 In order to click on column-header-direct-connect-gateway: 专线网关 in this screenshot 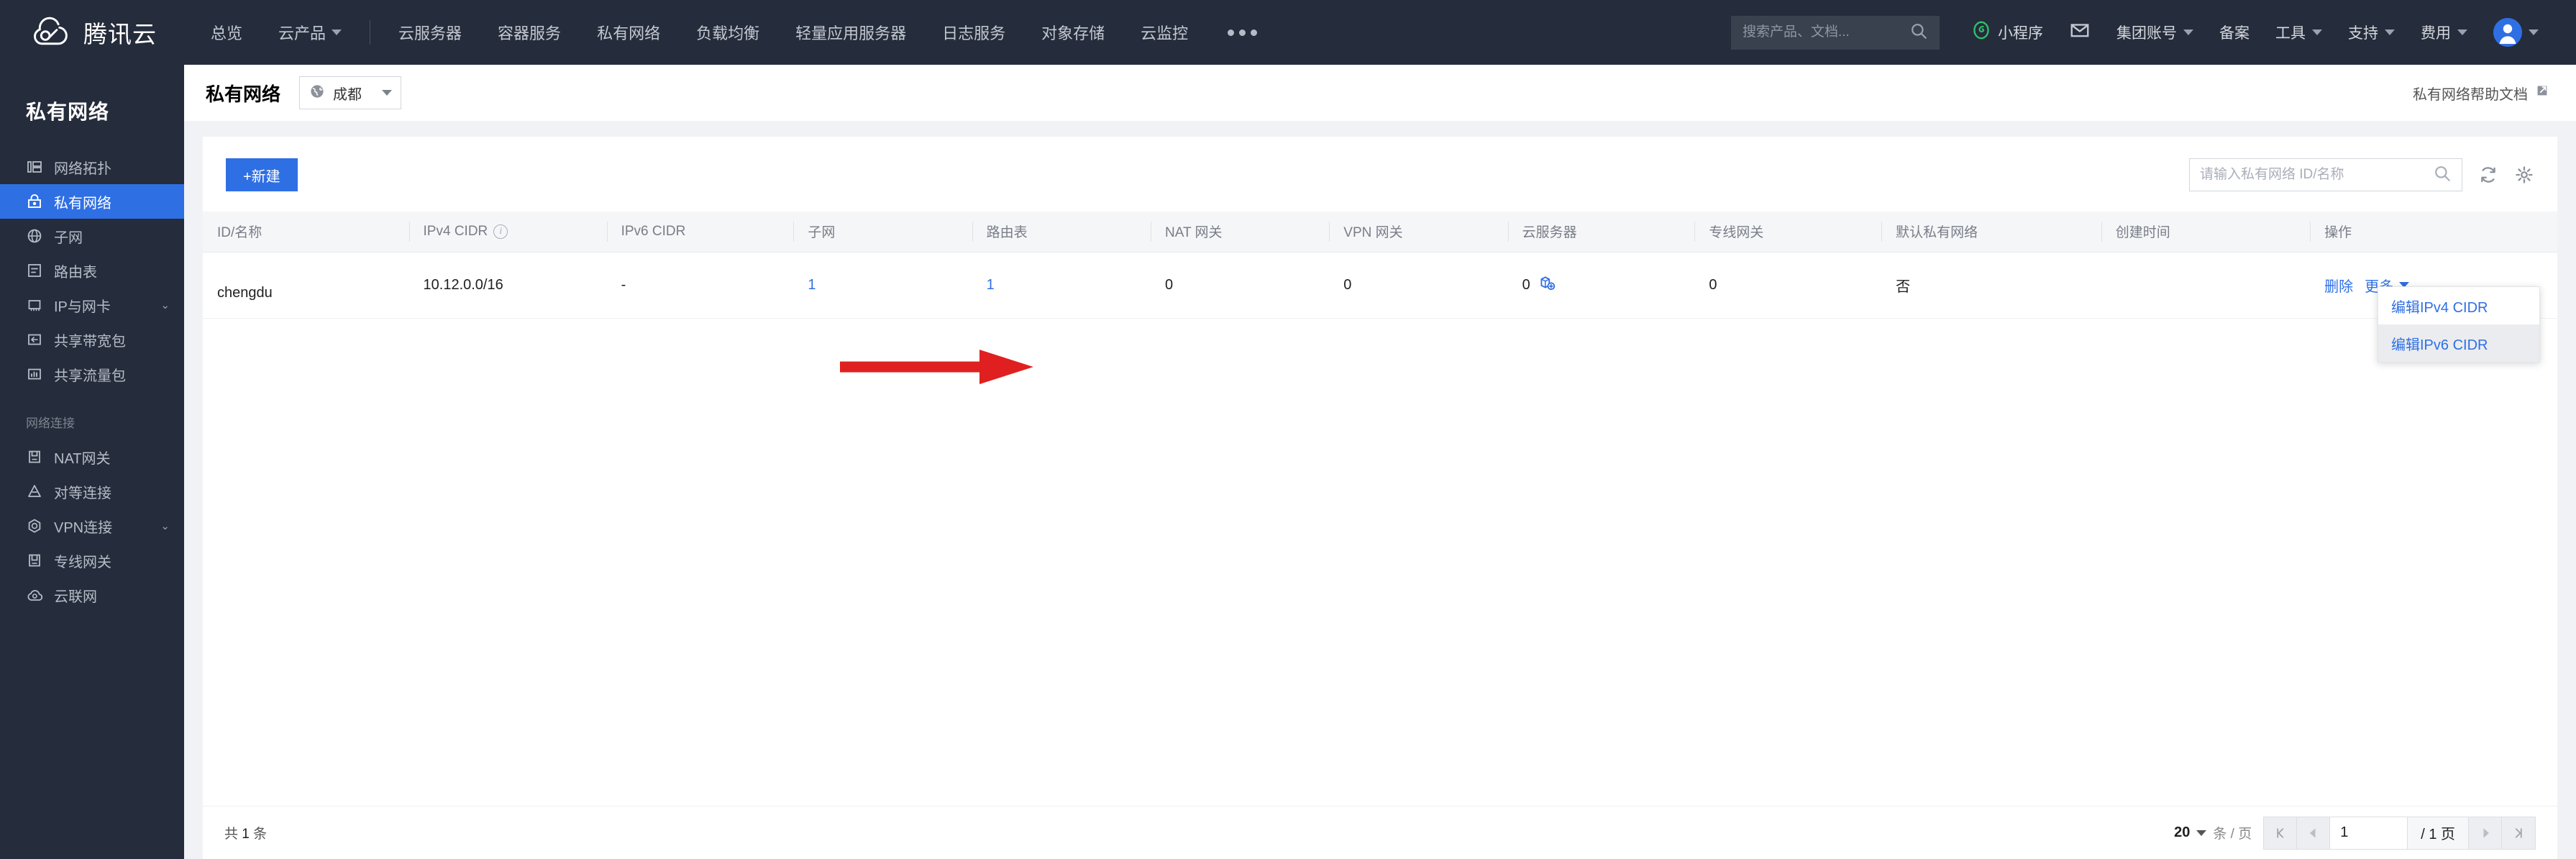, I will do `click(1788, 233)`.